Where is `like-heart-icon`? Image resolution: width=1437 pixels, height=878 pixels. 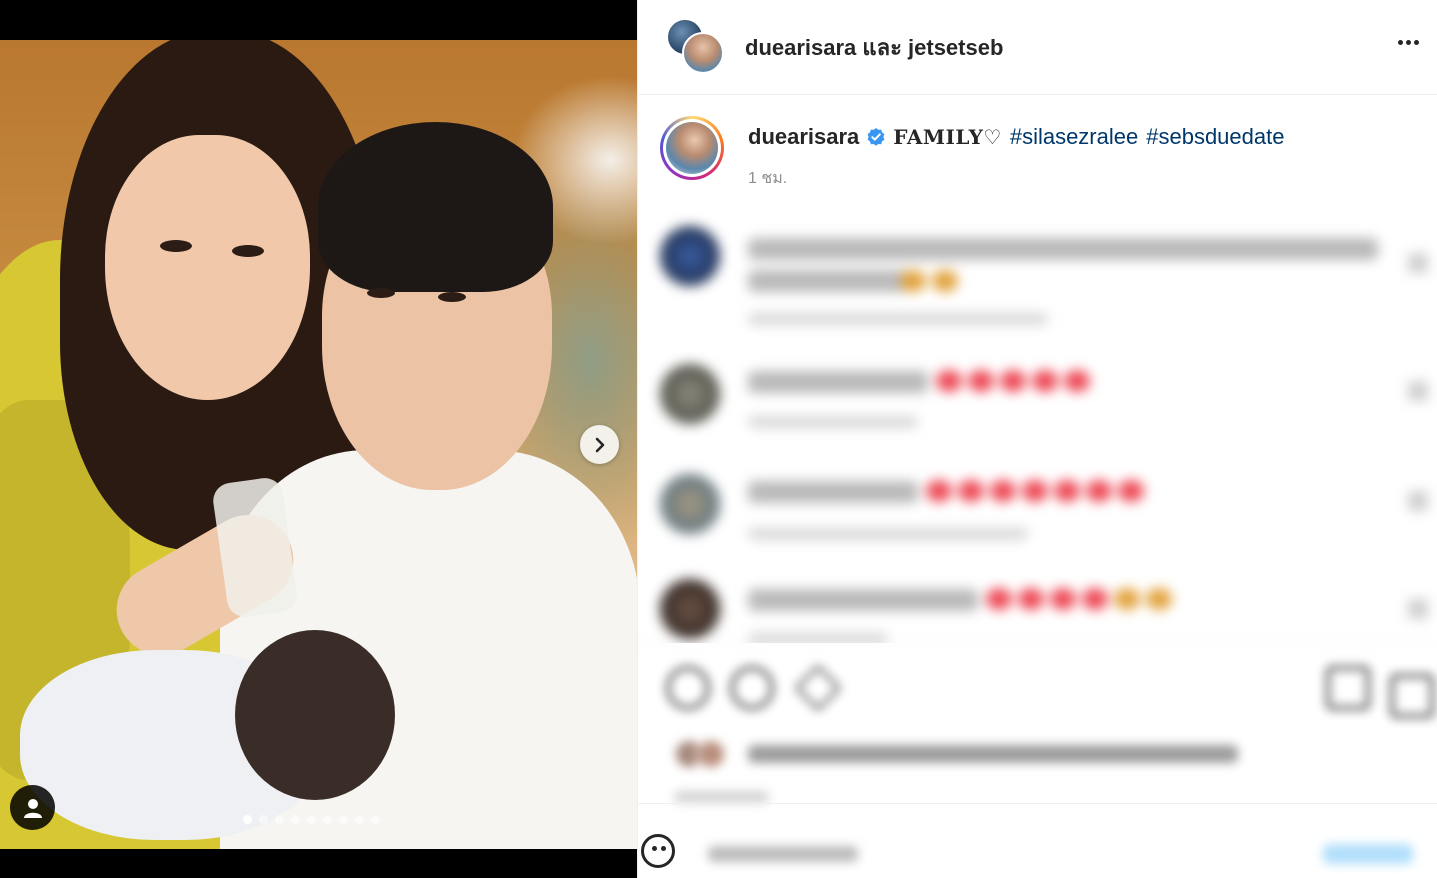 like-heart-icon is located at coordinates (688, 688).